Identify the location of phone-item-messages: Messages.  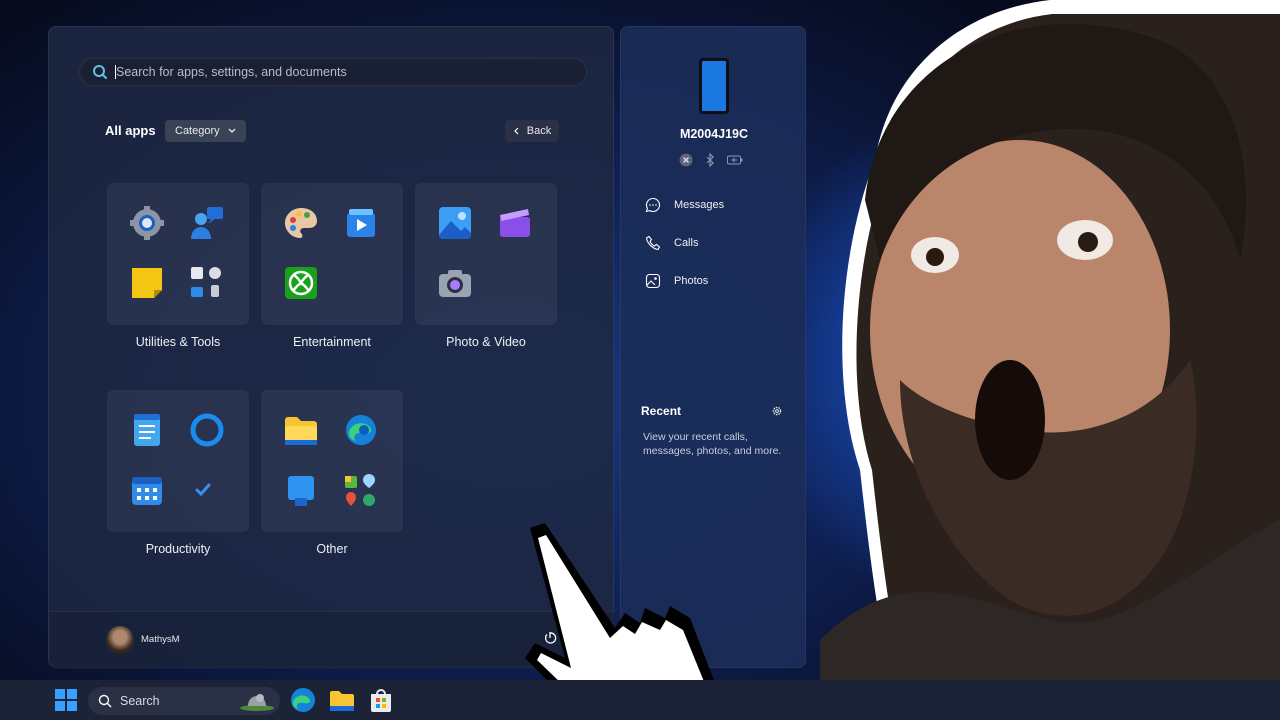
(684, 205).